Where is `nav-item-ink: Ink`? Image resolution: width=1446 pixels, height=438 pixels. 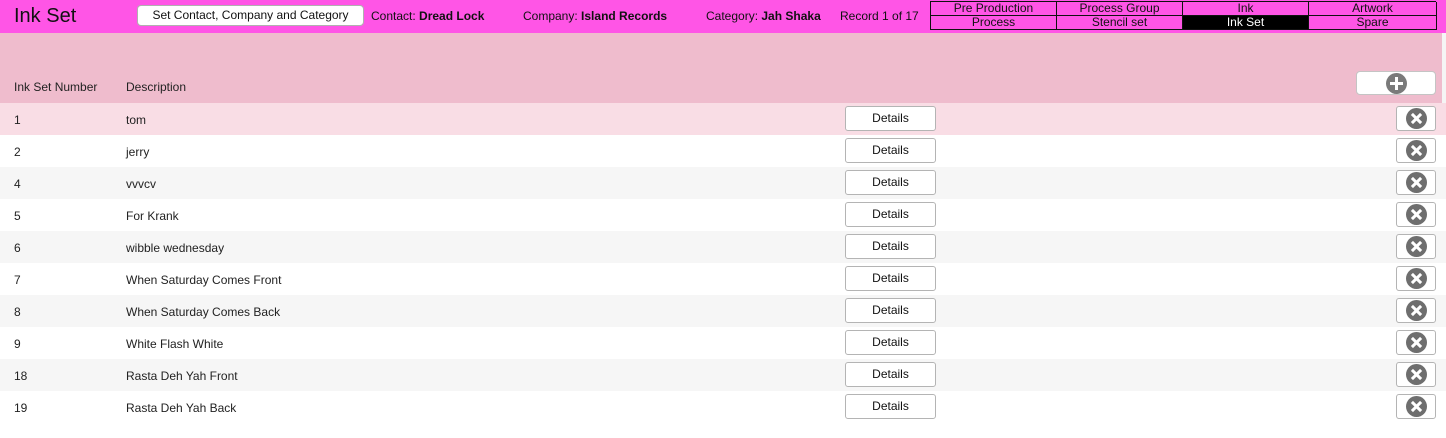 nav-item-ink: Ink is located at coordinates (1246, 9).